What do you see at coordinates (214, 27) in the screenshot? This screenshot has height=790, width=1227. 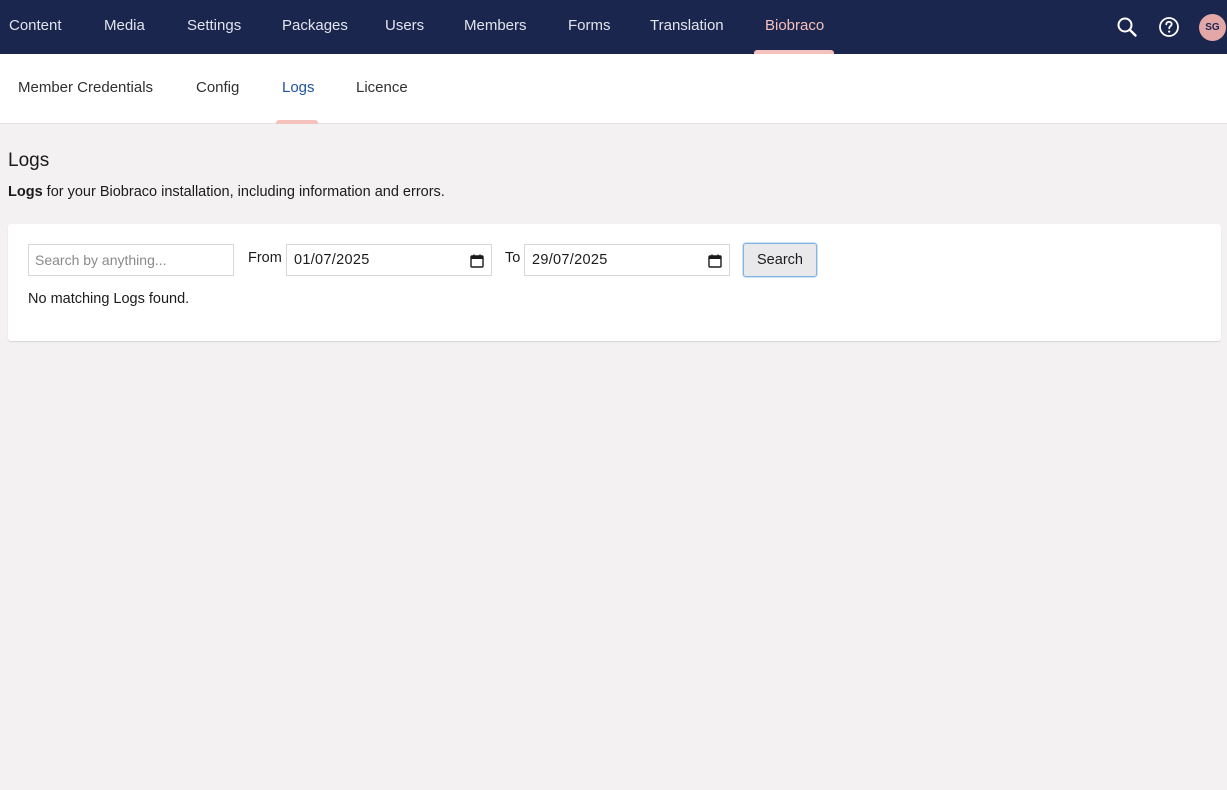 I see `nav-item-settings: Settings` at bounding box center [214, 27].